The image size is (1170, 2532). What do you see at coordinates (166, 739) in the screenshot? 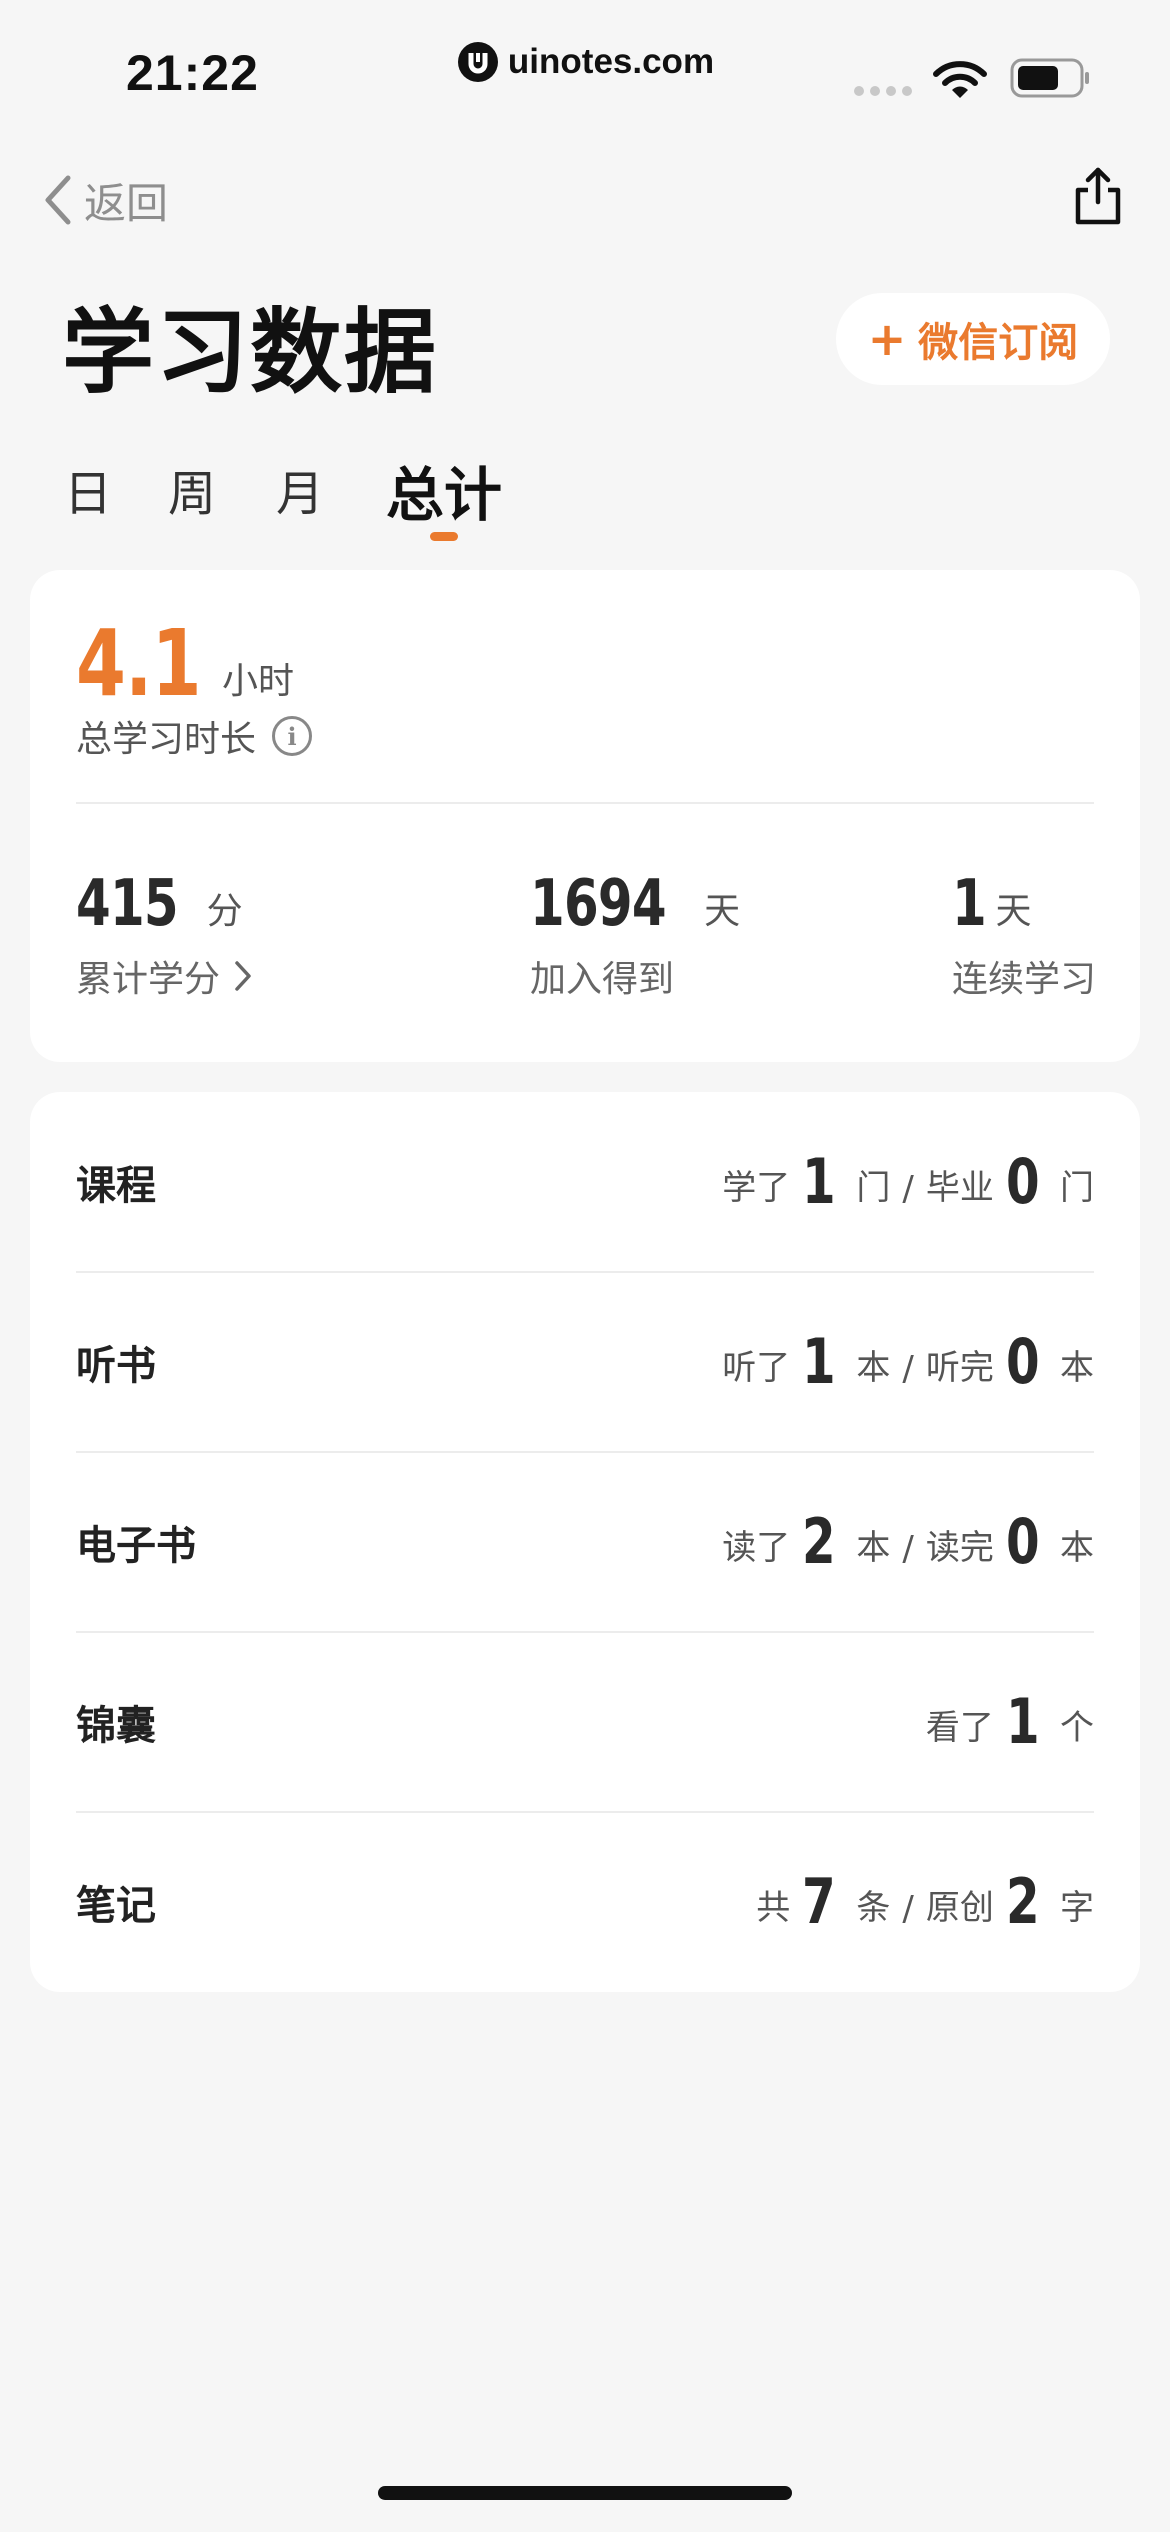
I see `total-label-text: 总学习时长` at bounding box center [166, 739].